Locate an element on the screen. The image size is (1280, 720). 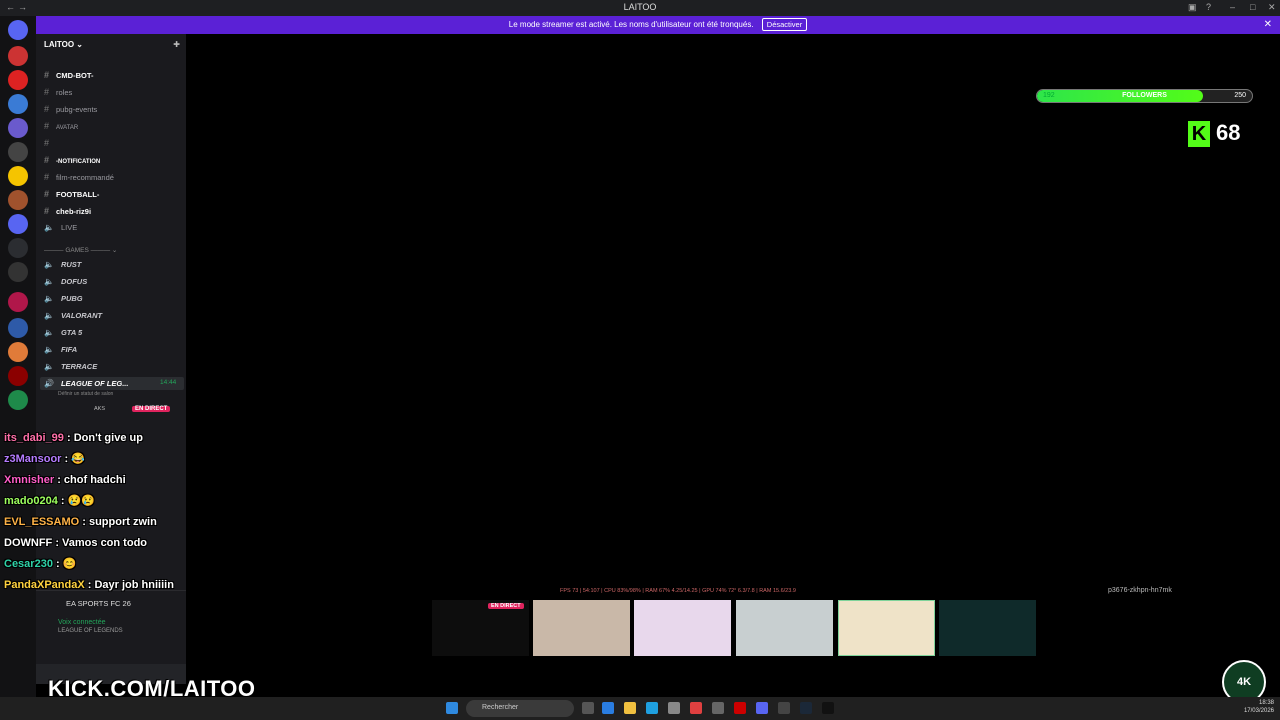
chat-message: its_dabi_99 : Don't give up is located at coordinates (99, 438).